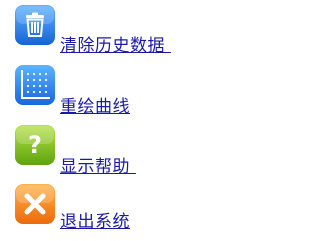 The image size is (320, 241). I want to click on clear-history-label: 清除历史数据, so click(115, 43).